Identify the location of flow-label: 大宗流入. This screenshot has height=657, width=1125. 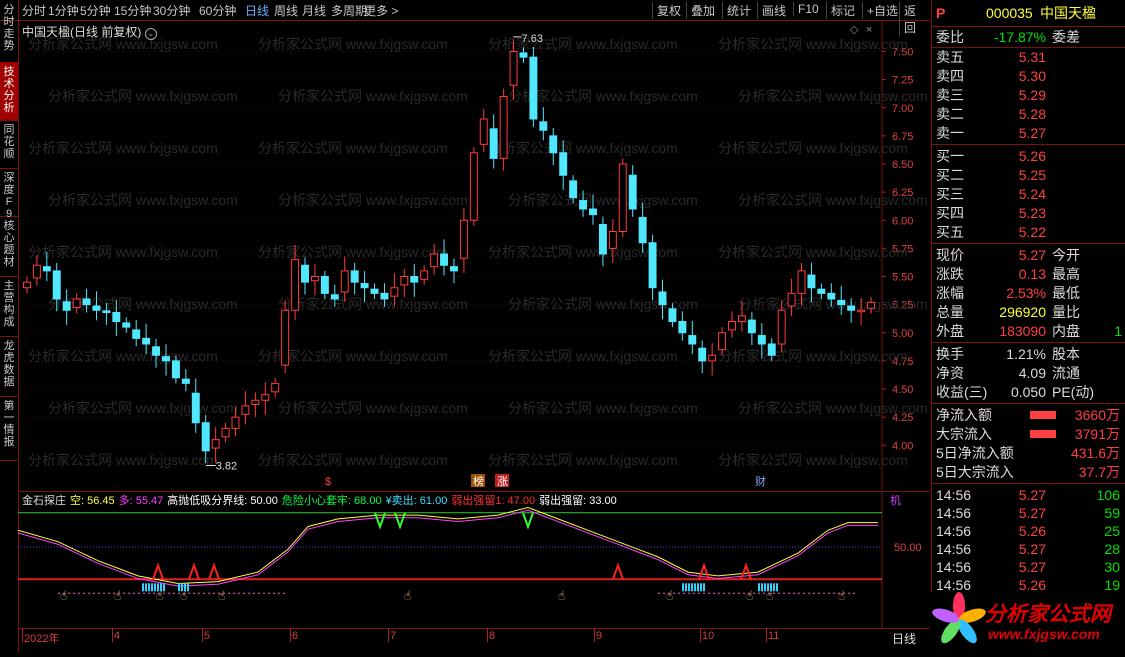
(964, 434).